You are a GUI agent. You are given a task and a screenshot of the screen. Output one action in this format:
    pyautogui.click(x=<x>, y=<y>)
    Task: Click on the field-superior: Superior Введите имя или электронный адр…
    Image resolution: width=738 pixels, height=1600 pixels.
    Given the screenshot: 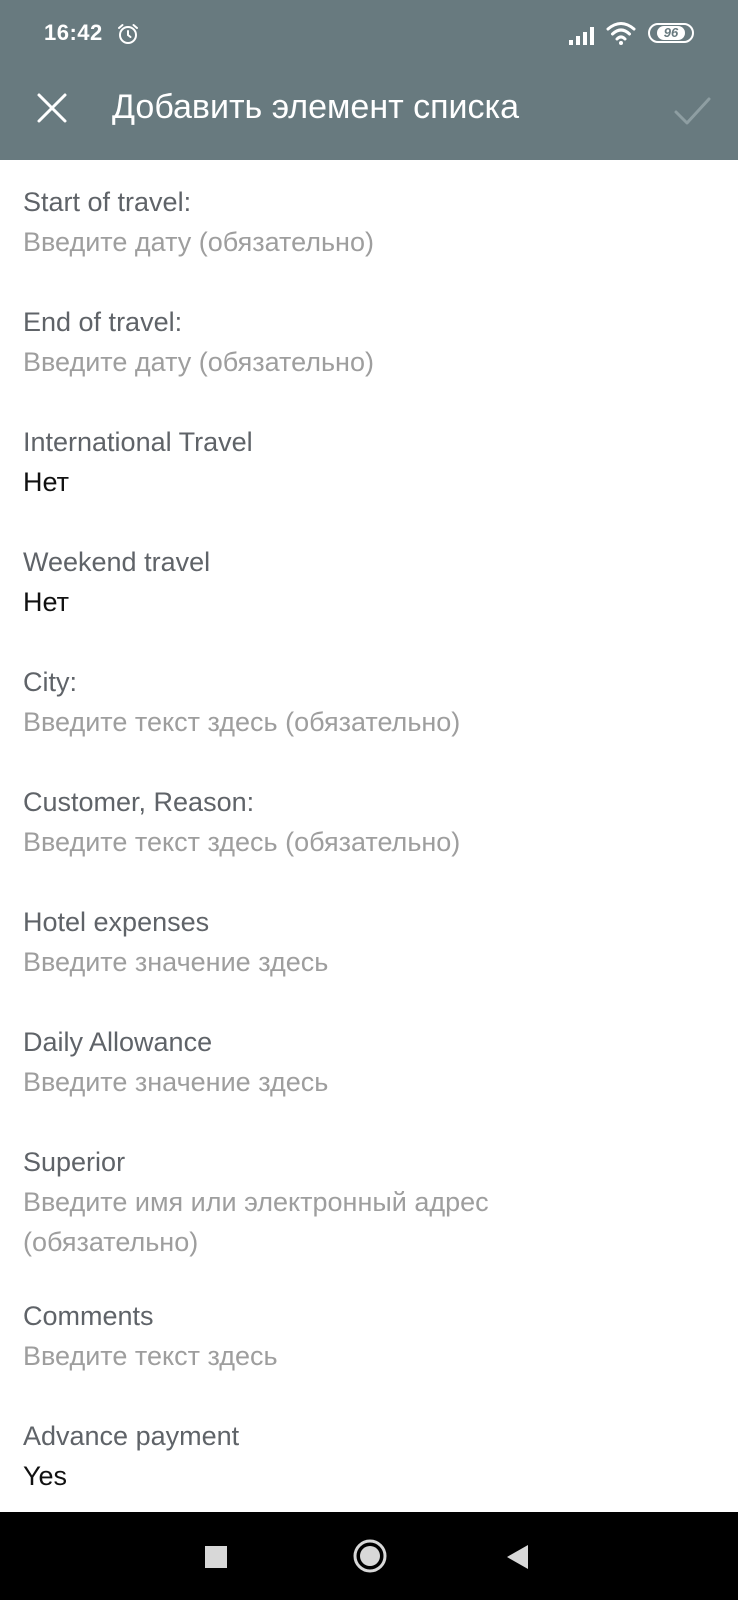 What is the action you would take?
    pyautogui.click(x=303, y=1202)
    